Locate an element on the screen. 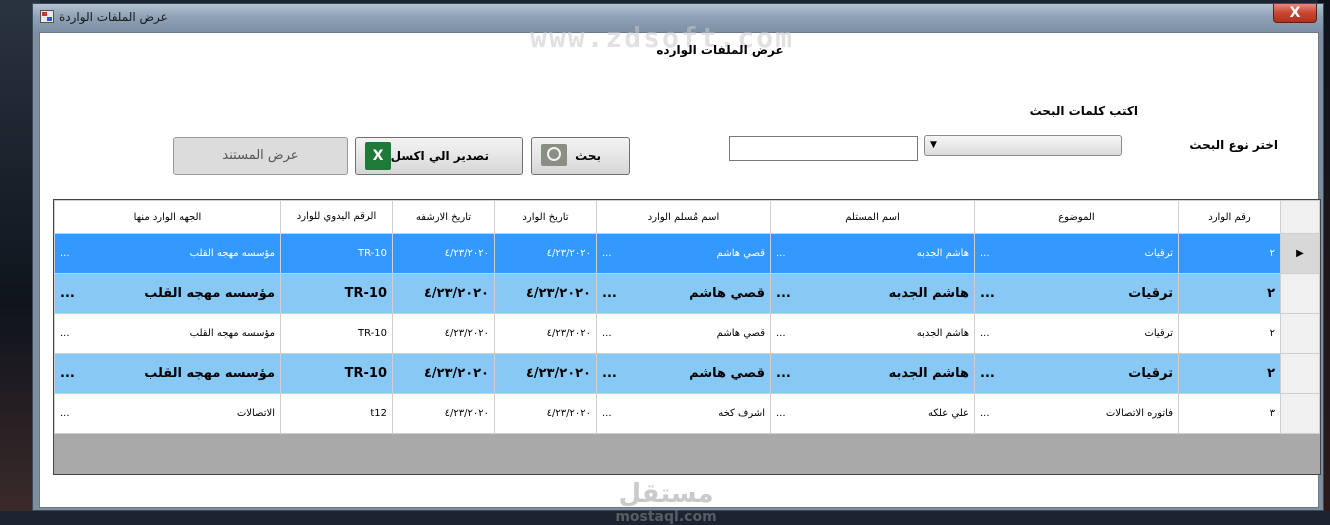  search-button: بحث is located at coordinates (580, 156).